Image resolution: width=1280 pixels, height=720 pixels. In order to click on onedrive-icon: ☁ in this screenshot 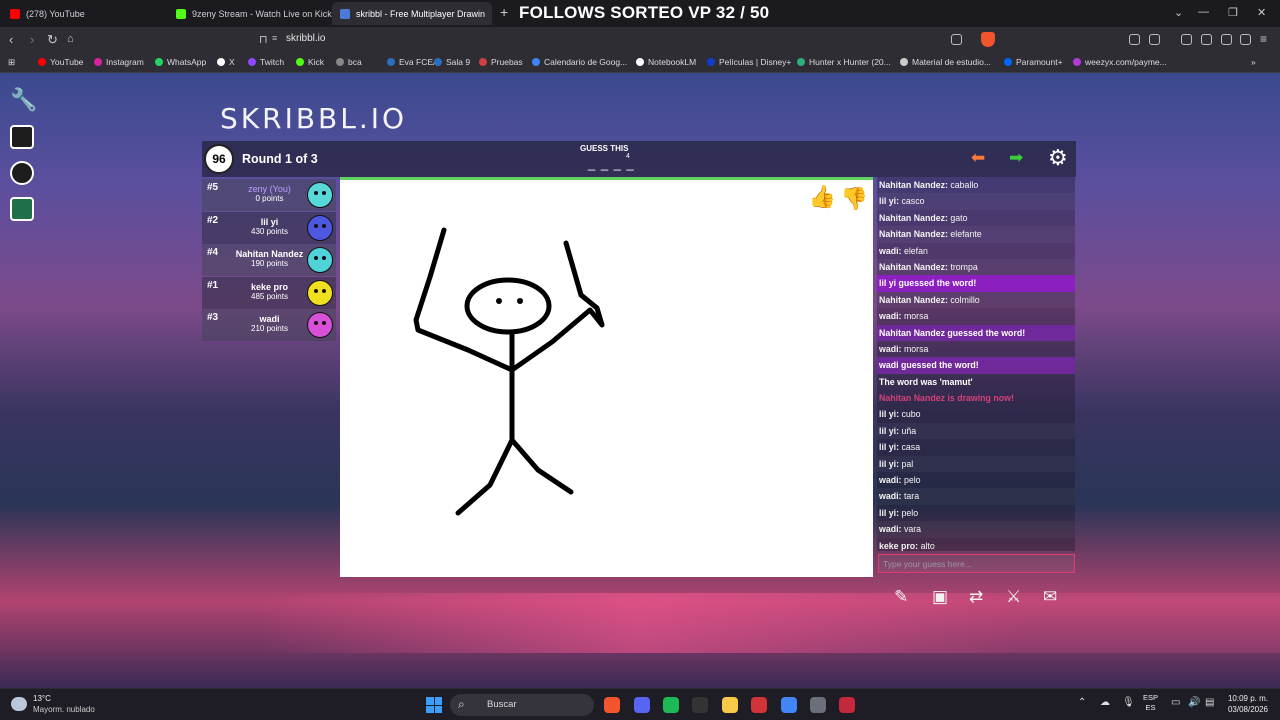, I will do `click(1105, 702)`.